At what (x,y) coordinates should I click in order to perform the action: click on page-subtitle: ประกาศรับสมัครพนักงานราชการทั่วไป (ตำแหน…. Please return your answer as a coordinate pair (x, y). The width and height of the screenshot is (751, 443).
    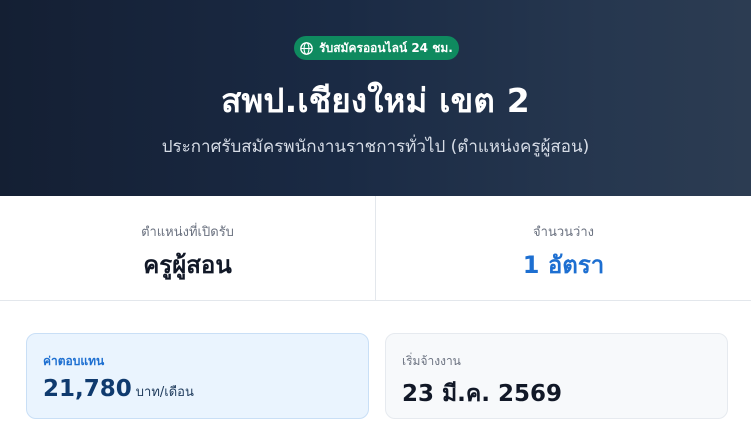
    Looking at the image, I should click on (375, 147).